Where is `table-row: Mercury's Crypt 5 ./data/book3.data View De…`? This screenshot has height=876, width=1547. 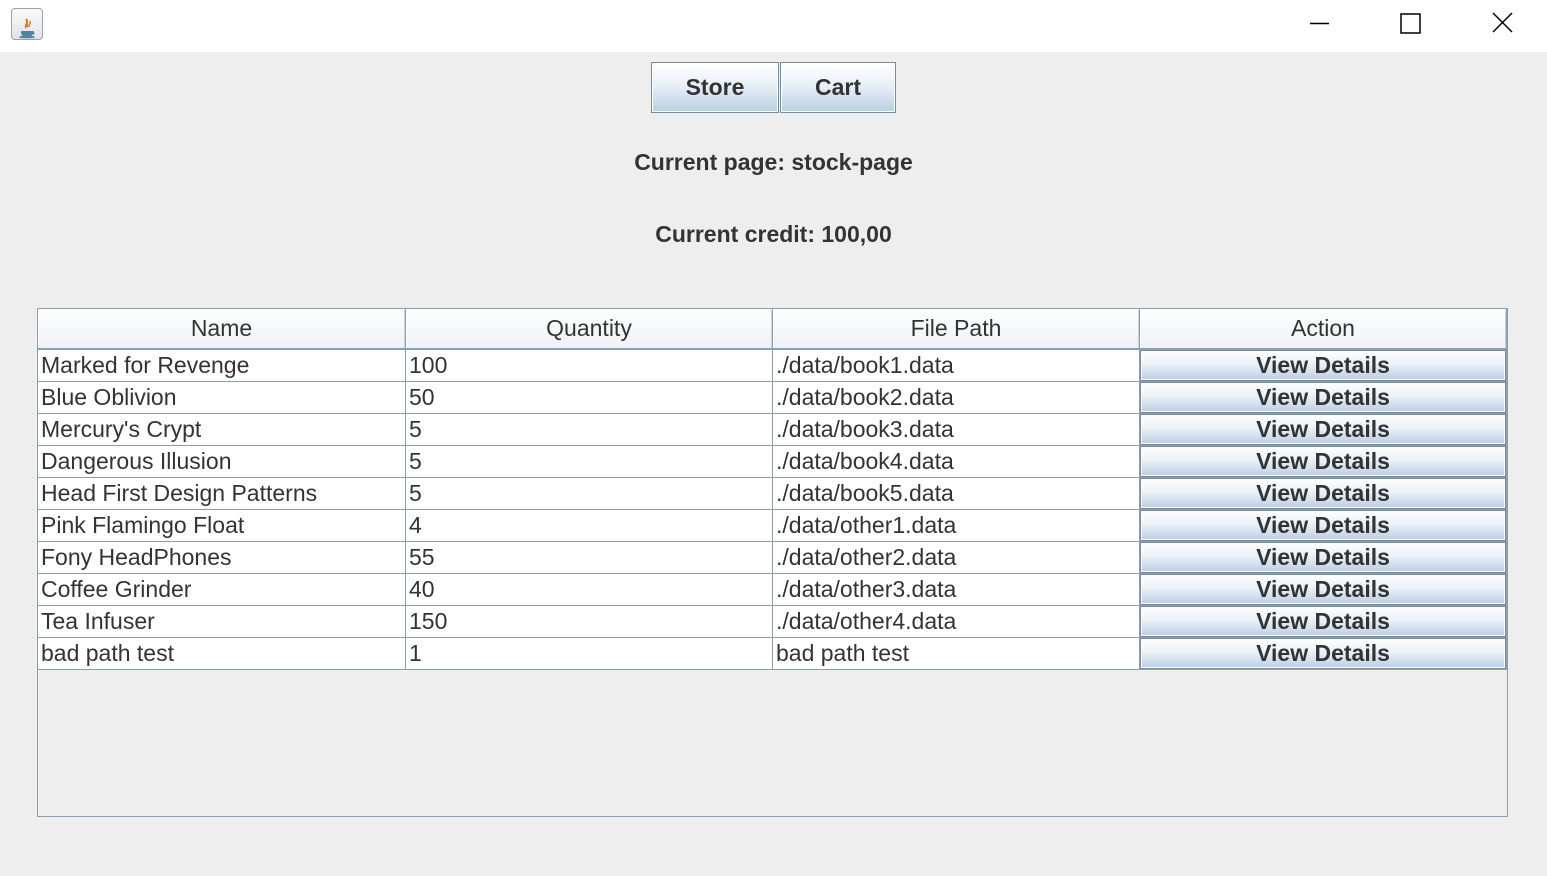 table-row: Mercury's Crypt 5 ./data/book3.data View De… is located at coordinates (772, 430).